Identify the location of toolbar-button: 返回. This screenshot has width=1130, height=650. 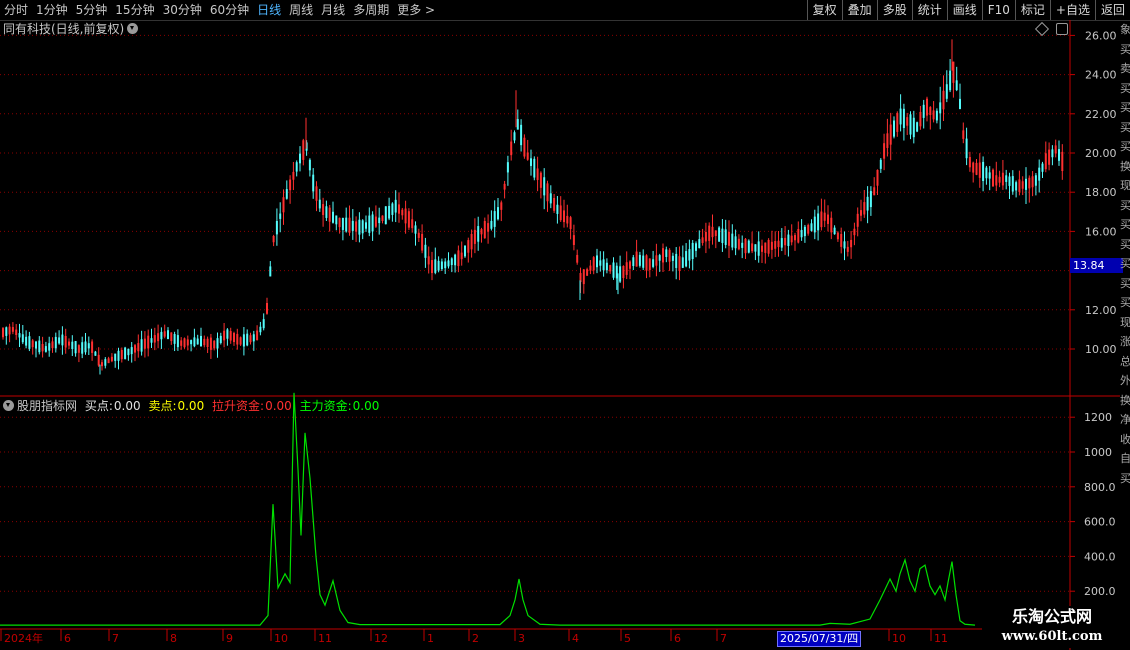
(1112, 10).